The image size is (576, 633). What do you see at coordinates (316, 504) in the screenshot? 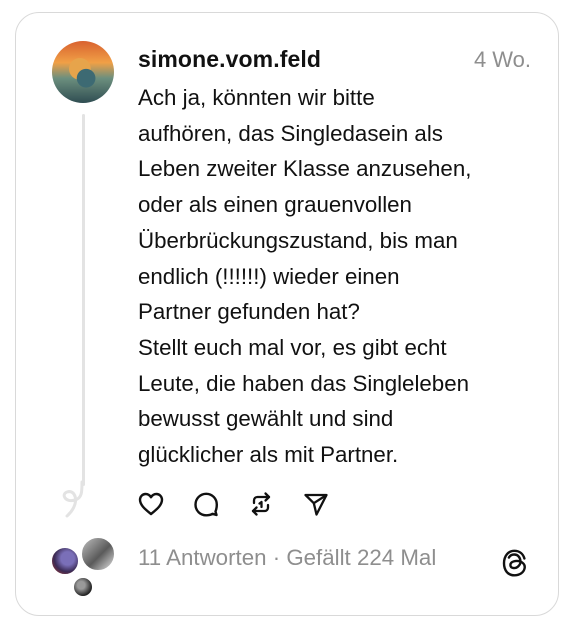
I see `share-icon` at bounding box center [316, 504].